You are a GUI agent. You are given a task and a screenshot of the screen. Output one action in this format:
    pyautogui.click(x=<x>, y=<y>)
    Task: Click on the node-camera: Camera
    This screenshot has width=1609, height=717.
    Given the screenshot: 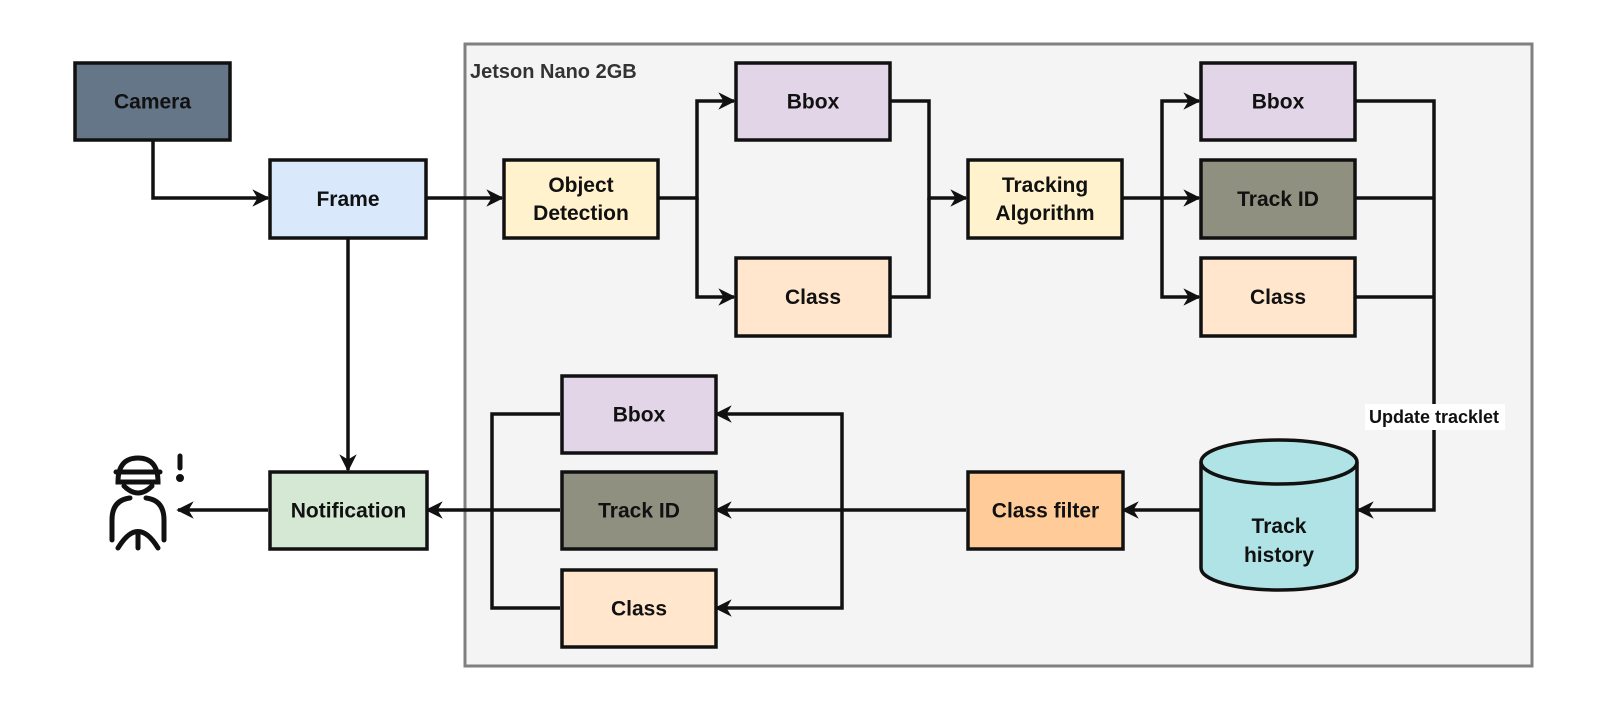 What is the action you would take?
    pyautogui.click(x=152, y=101)
    